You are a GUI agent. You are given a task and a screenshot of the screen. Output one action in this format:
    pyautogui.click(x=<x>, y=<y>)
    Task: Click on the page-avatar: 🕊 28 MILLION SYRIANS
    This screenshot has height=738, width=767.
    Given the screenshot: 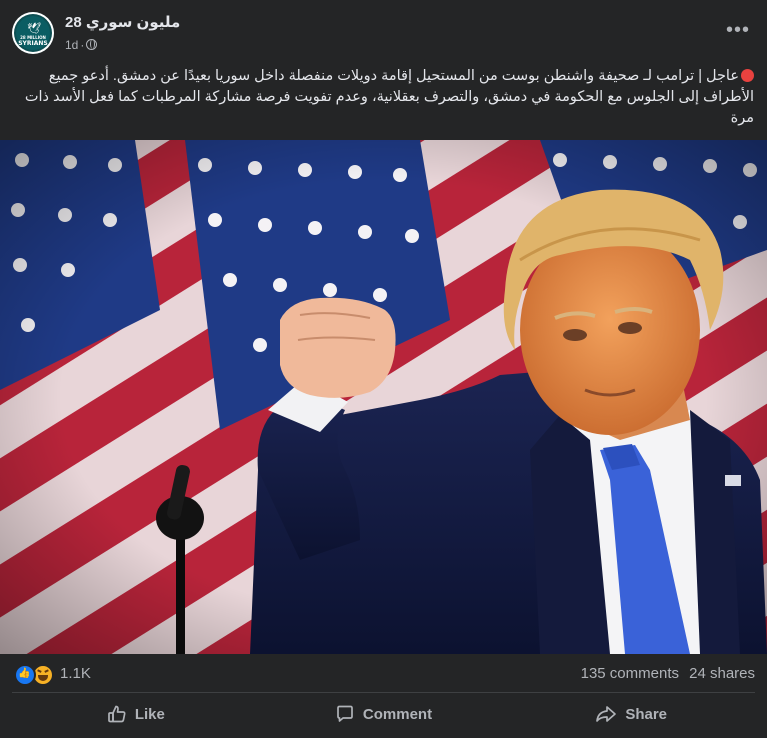 What is the action you would take?
    pyautogui.click(x=33, y=33)
    